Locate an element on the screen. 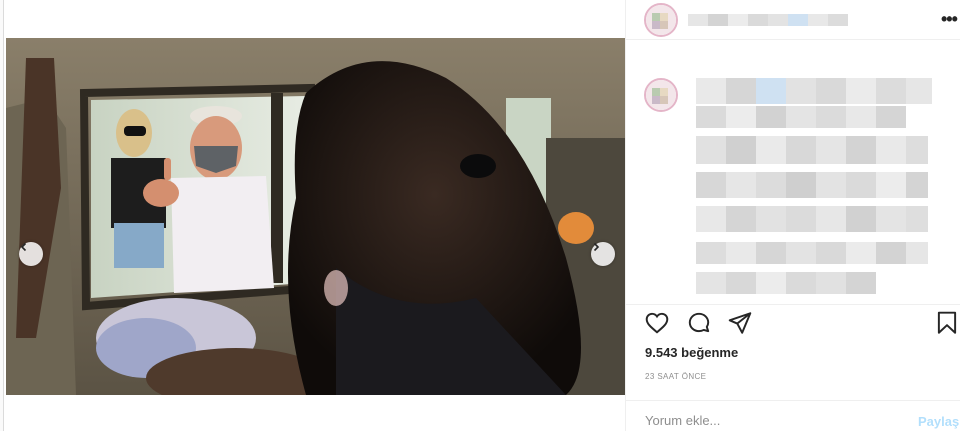 Image resolution: width=960 pixels, height=431 pixels. pixelated-caption is located at coordinates (814, 186).